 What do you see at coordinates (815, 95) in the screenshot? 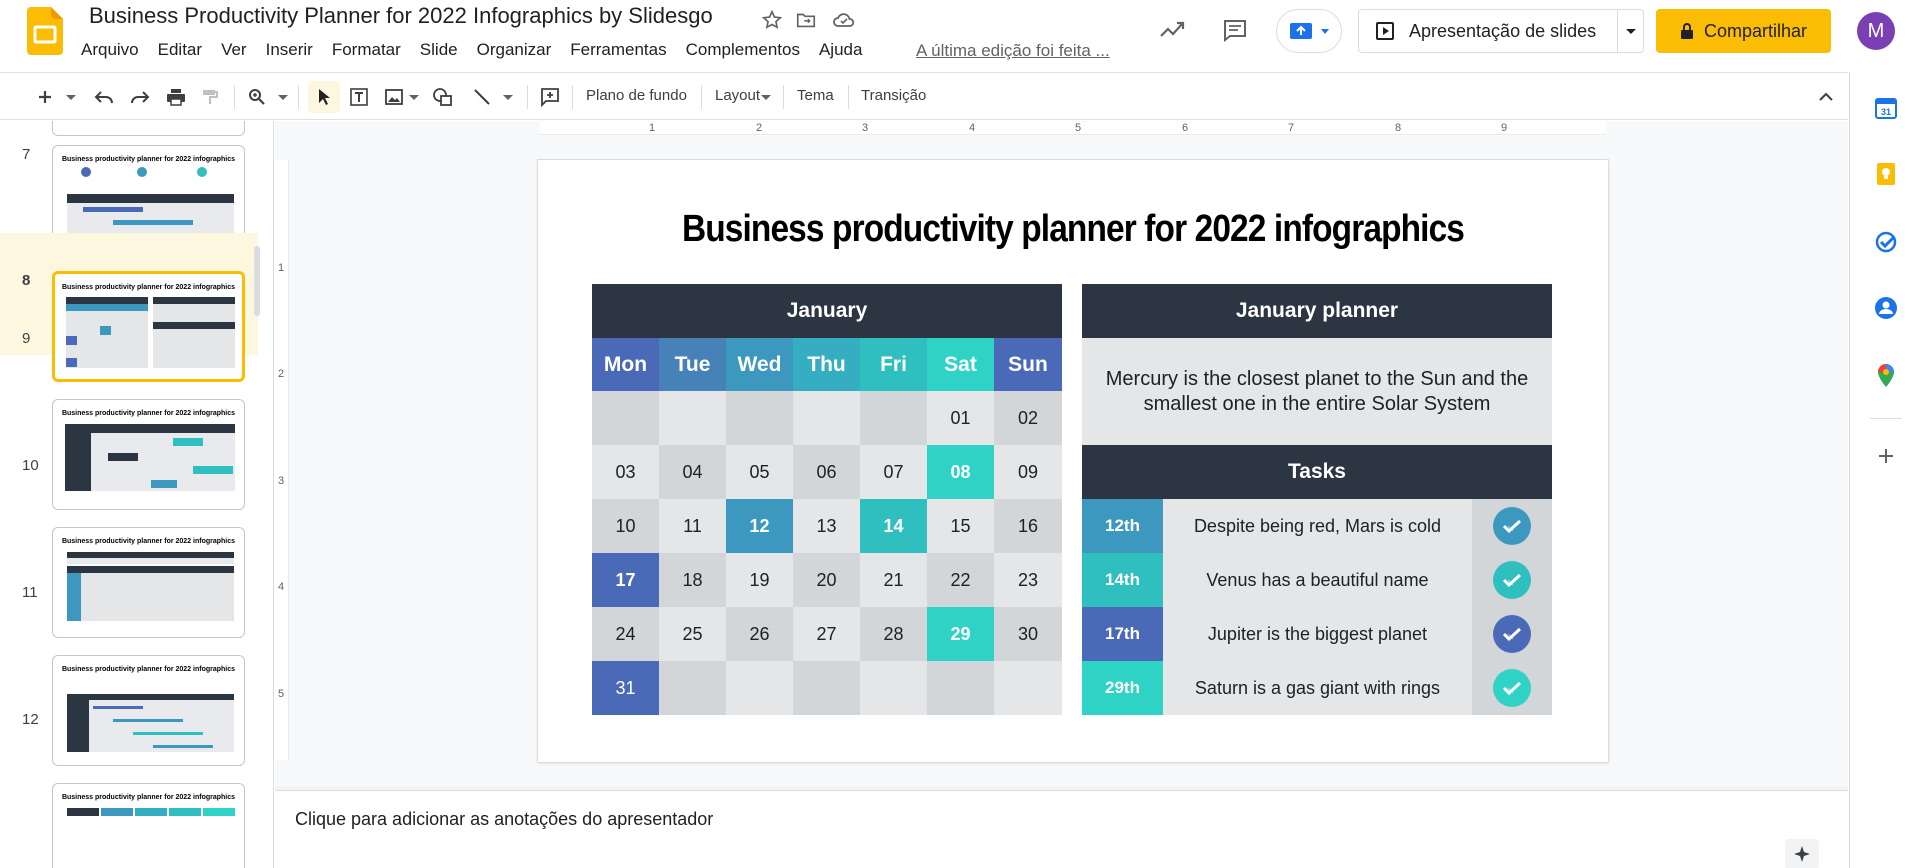
I see `theme-button: Tema` at bounding box center [815, 95].